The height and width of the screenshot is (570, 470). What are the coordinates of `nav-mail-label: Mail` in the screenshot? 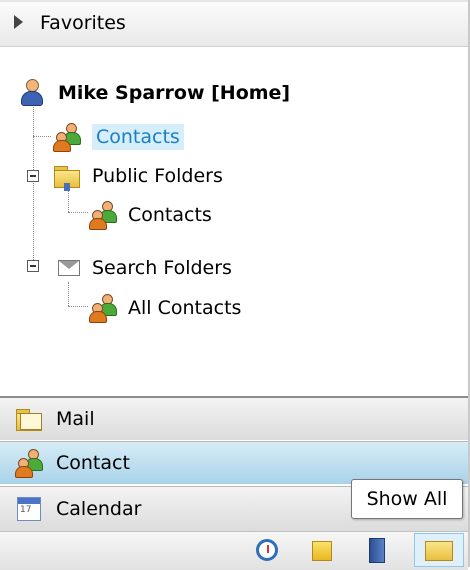 It's located at (75, 419).